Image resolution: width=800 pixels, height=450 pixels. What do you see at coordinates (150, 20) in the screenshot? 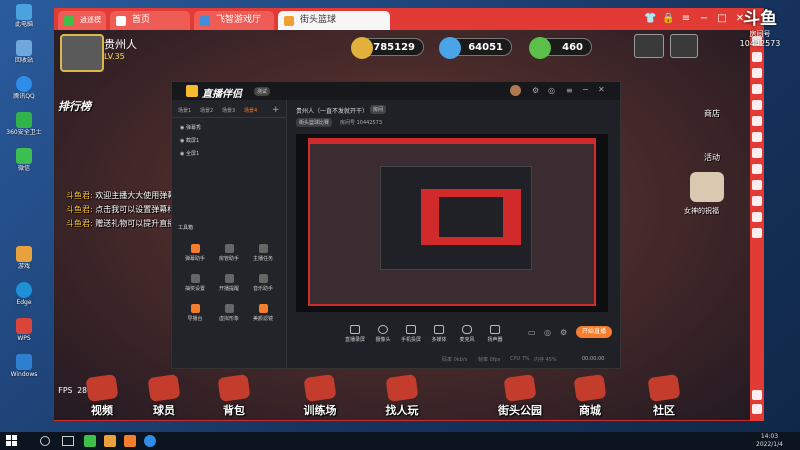
I see `tab-home: 首页` at bounding box center [150, 20].